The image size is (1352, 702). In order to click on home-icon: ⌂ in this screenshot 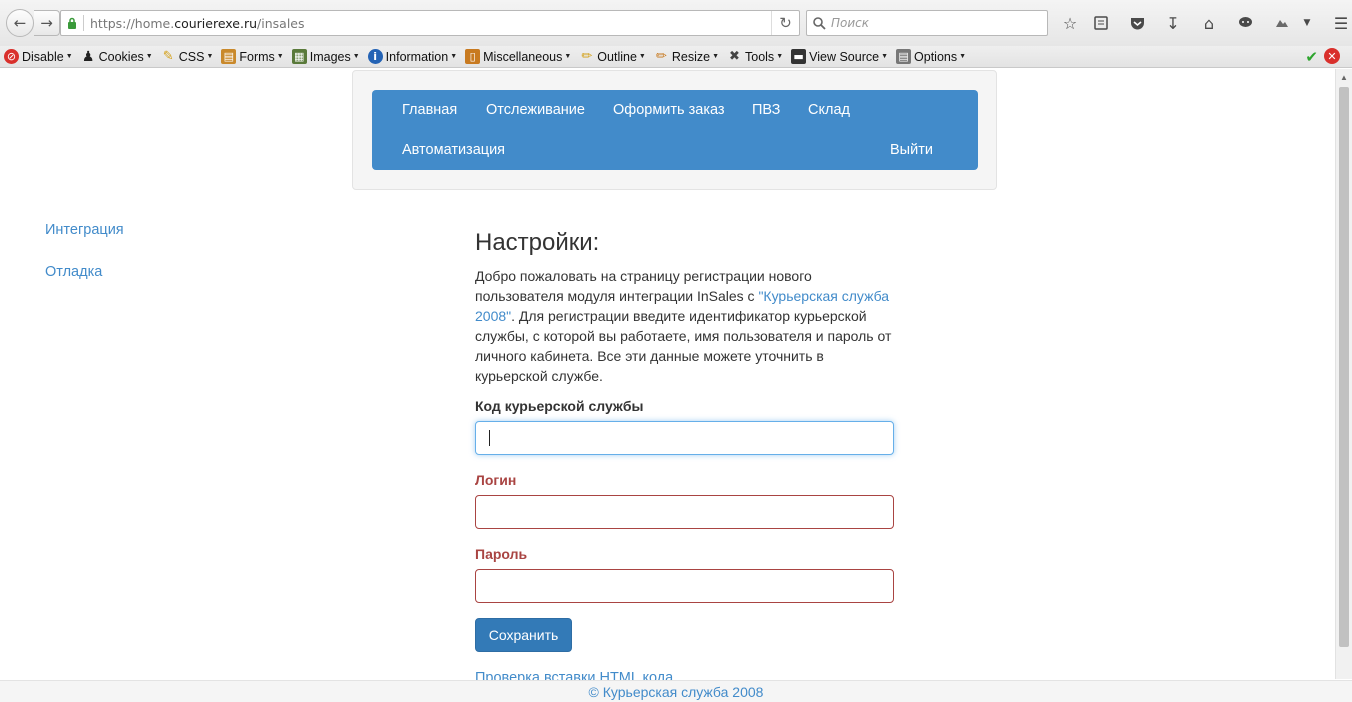, I will do `click(1209, 23)`.